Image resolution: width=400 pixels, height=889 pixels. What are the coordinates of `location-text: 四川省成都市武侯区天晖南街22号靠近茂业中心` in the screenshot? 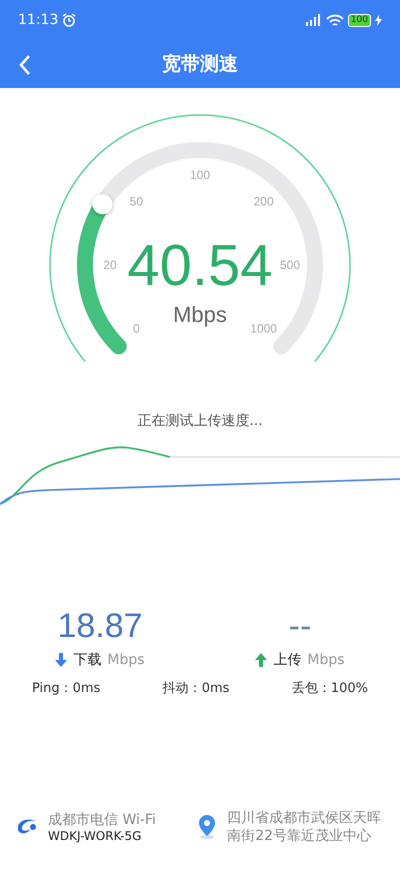 It's located at (304, 827).